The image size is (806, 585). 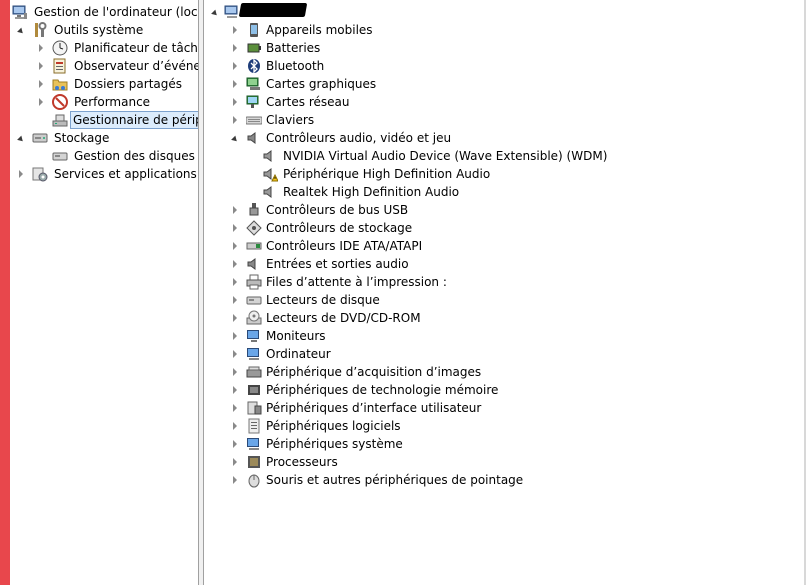 I want to click on device-category-label: Lecteurs de disque, so click(x=323, y=300).